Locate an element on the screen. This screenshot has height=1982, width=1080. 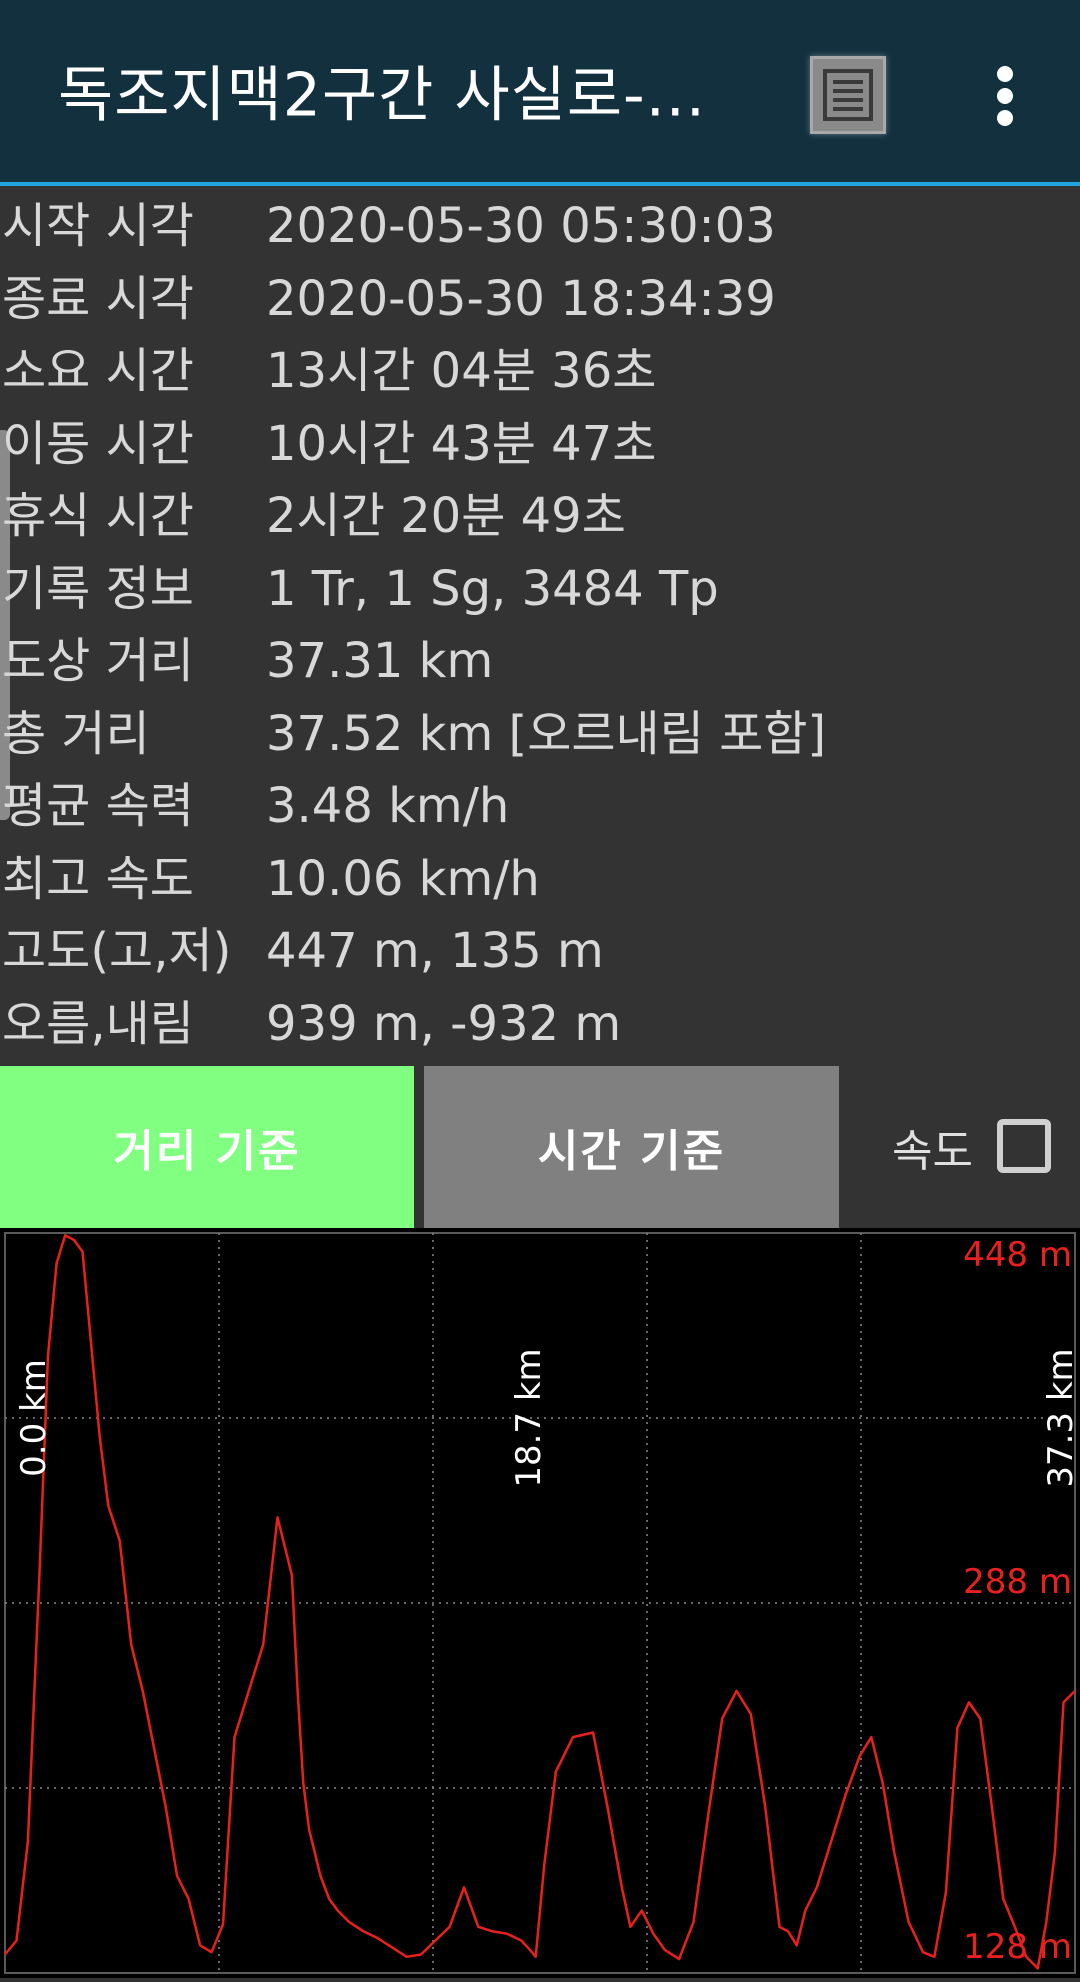
info-row: 고도(고,저) 447 m, 135 m is located at coordinates (540, 957).